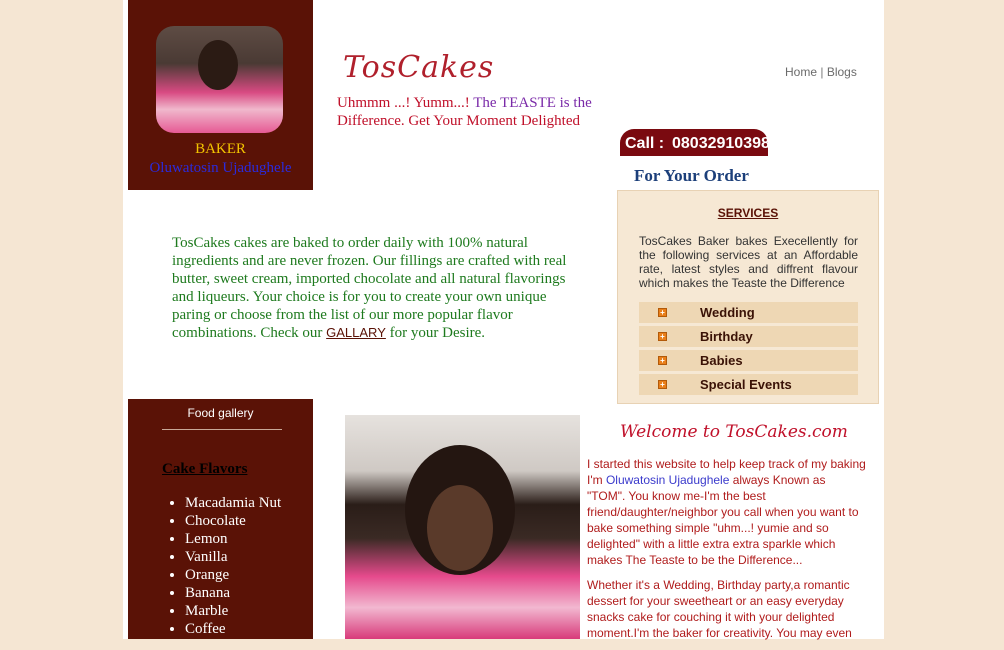  Describe the element at coordinates (220, 168) in the screenshot. I see `profile-name: Oluwatosin Ujadughele` at that location.